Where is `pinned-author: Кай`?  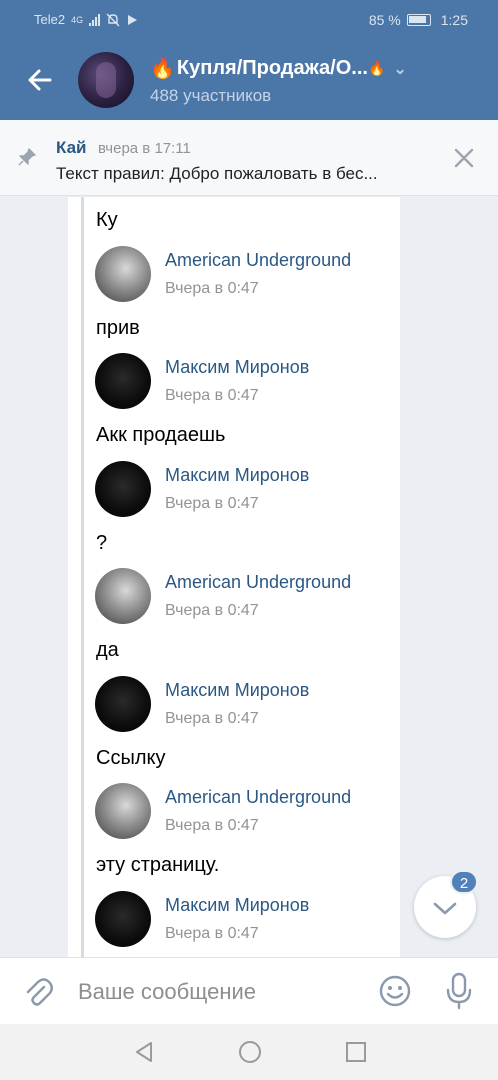 pinned-author: Кай is located at coordinates (71, 147).